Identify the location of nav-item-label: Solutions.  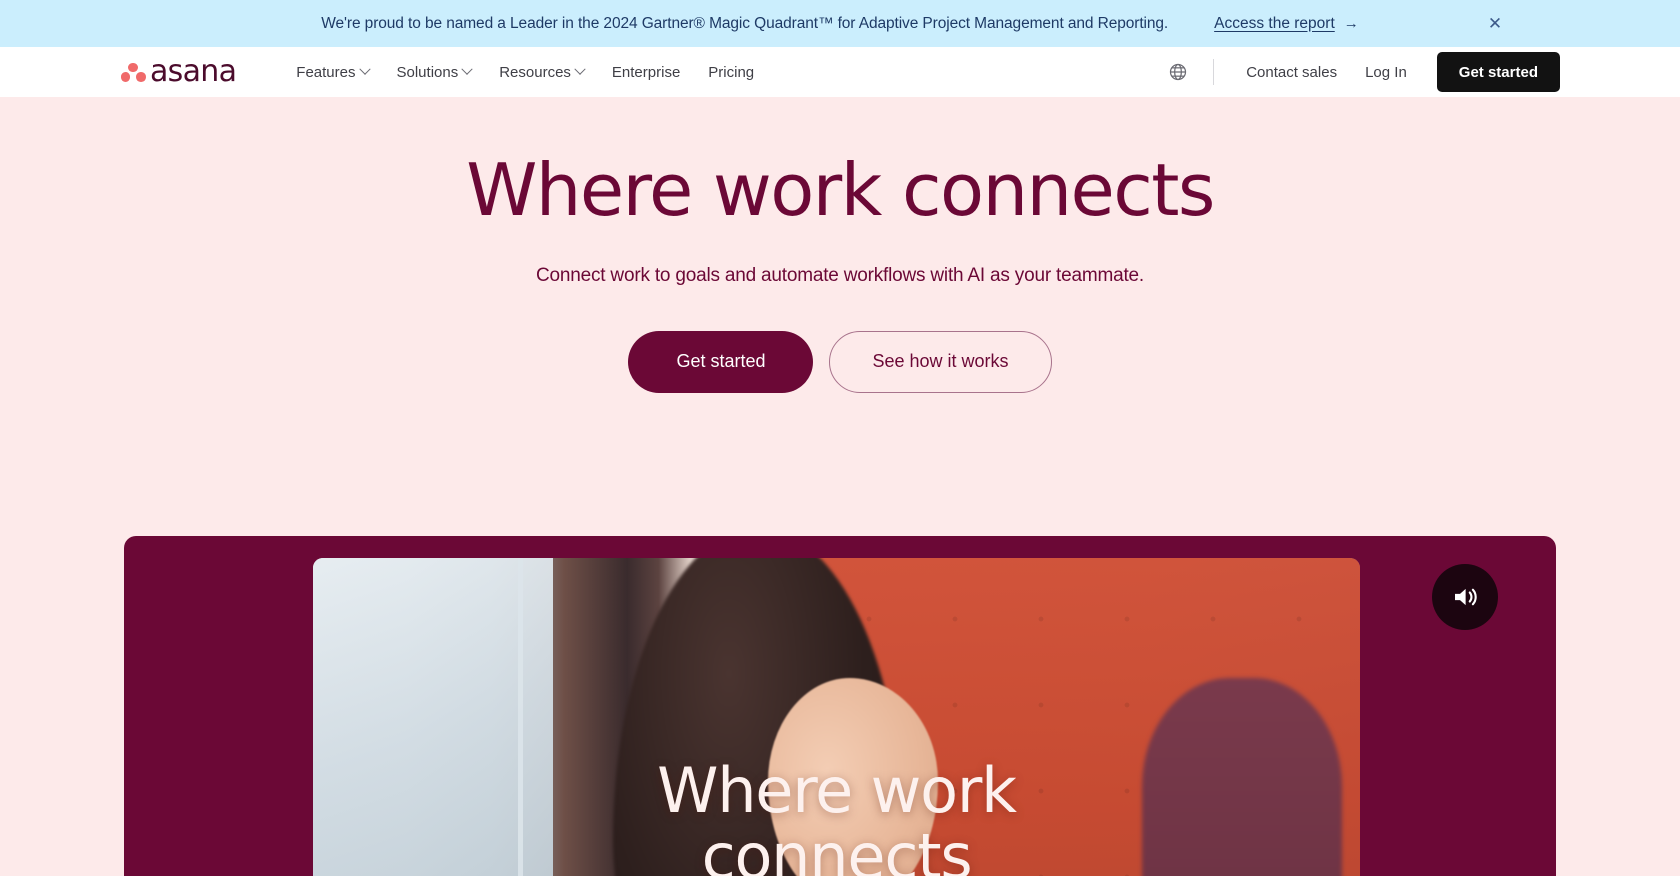
(427, 72).